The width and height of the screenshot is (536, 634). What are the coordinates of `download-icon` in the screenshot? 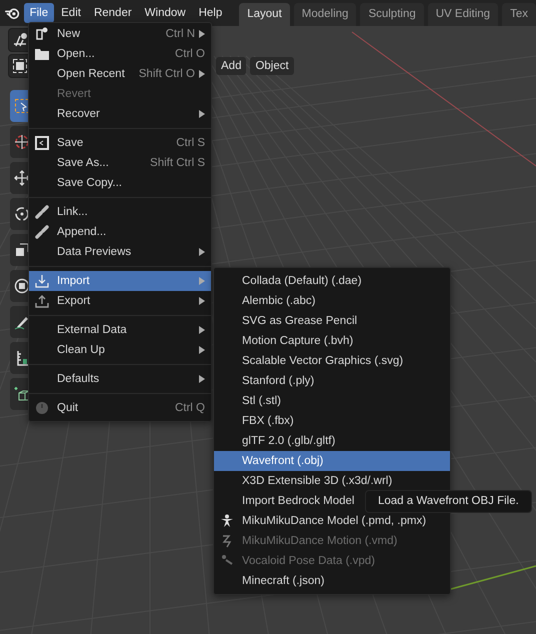 It's located at (42, 281).